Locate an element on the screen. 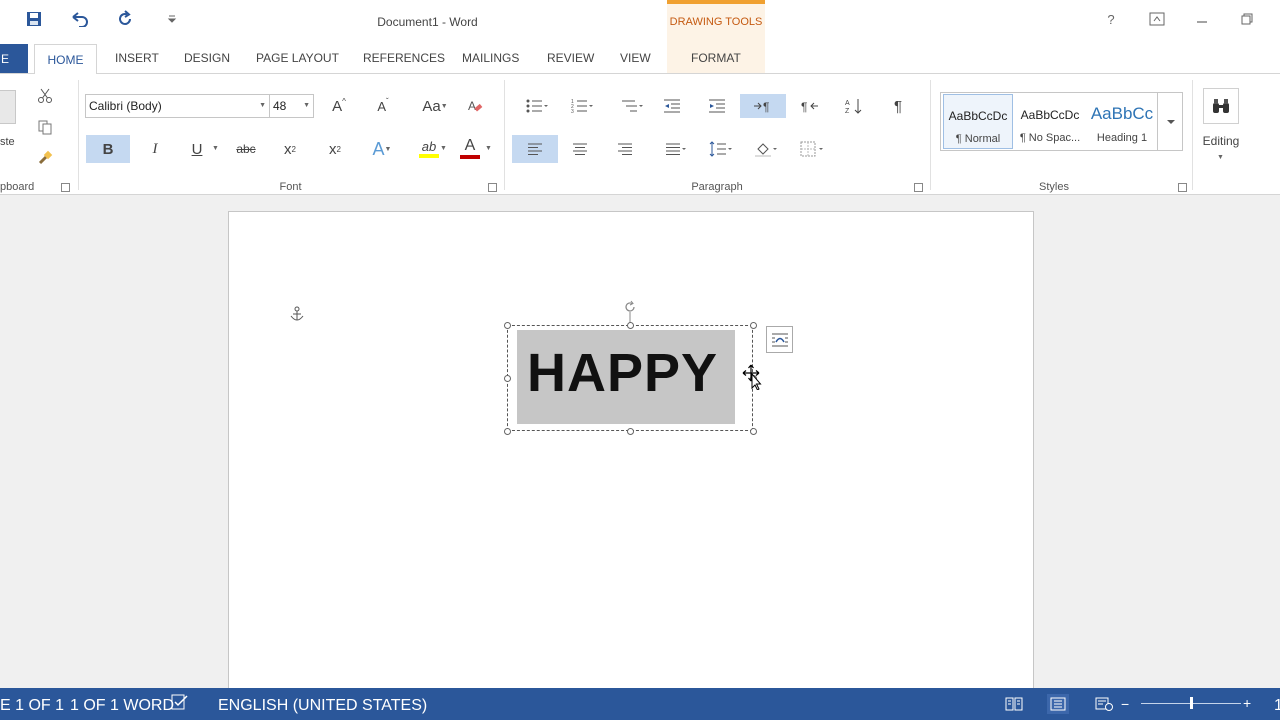 This screenshot has width=1280, height=720. highlight-dropdown-icon: ▼ is located at coordinates (443, 148).